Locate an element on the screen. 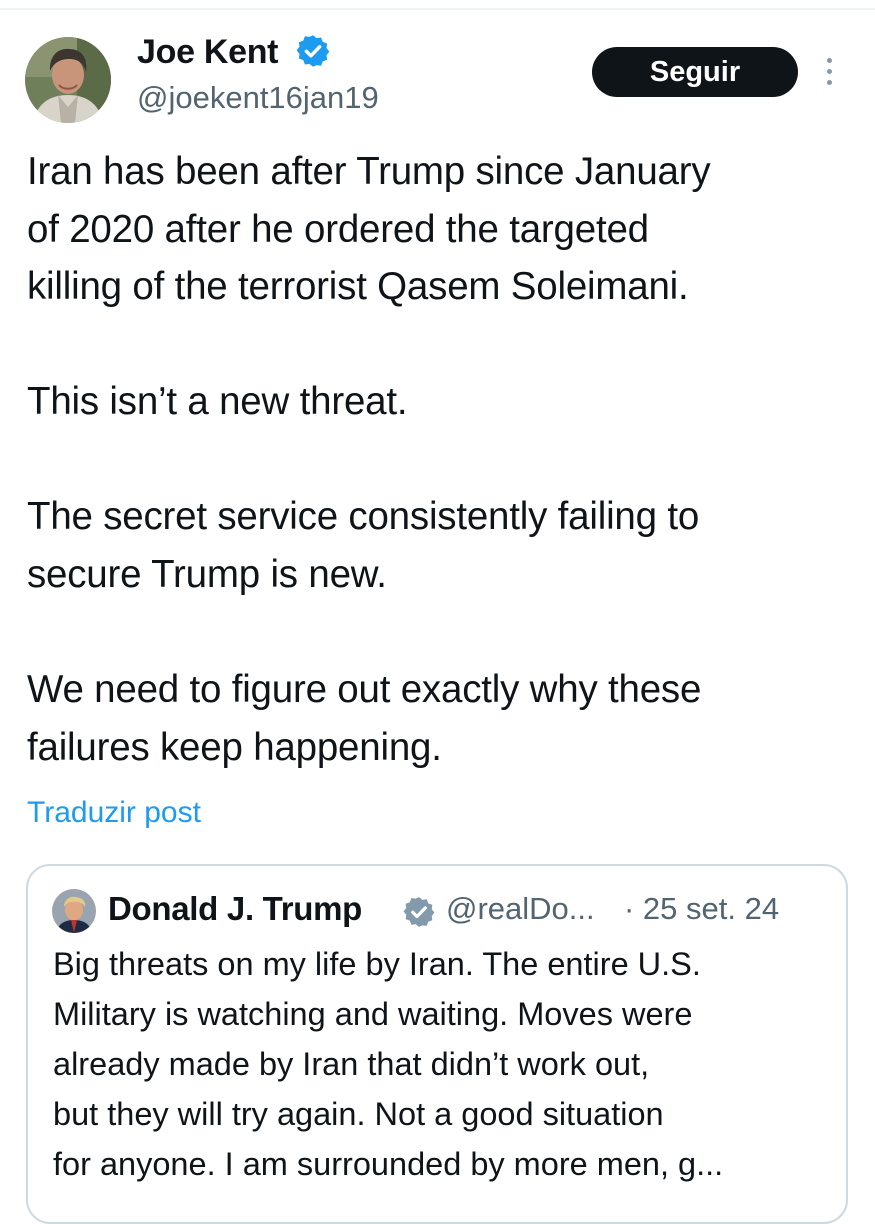 This screenshot has height=1224, width=875. quote-date: · 25 set. 24 is located at coordinates (702, 908).